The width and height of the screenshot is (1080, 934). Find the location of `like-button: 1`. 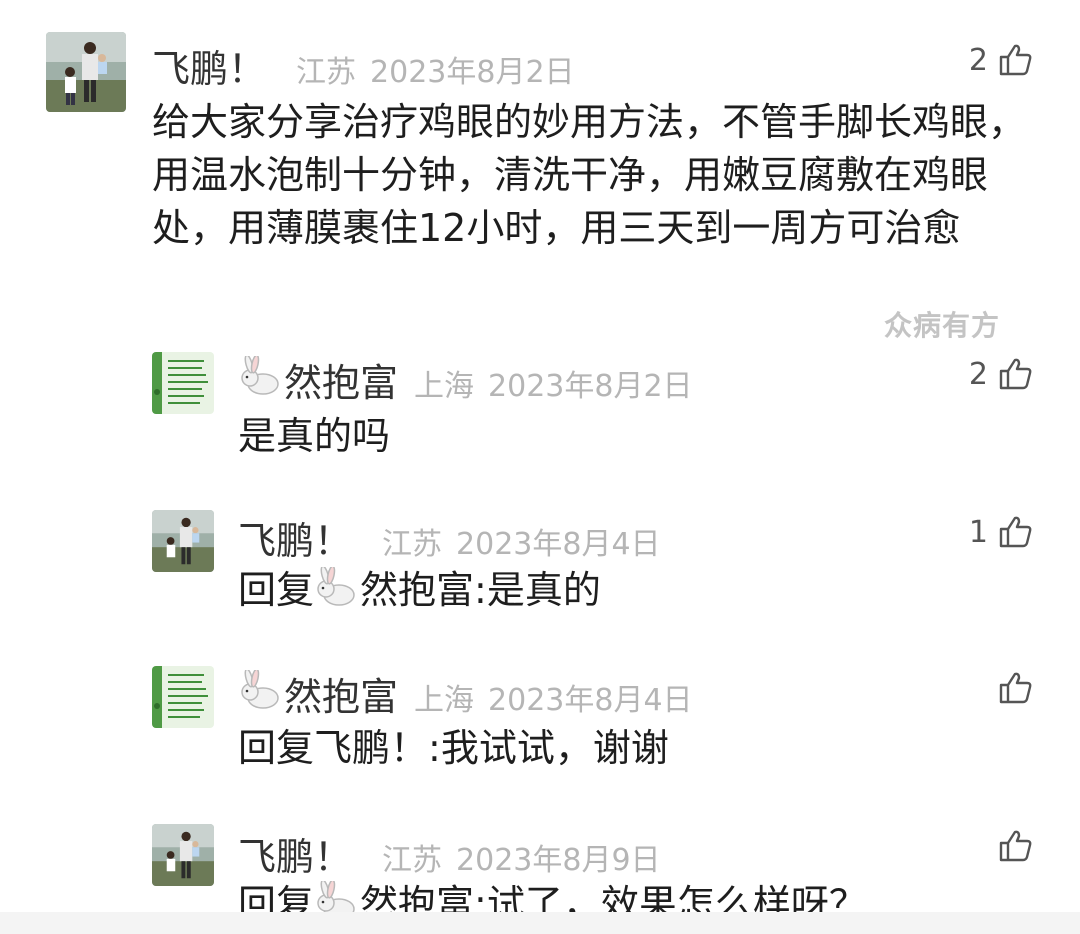

like-button: 1 is located at coordinates (1001, 532).